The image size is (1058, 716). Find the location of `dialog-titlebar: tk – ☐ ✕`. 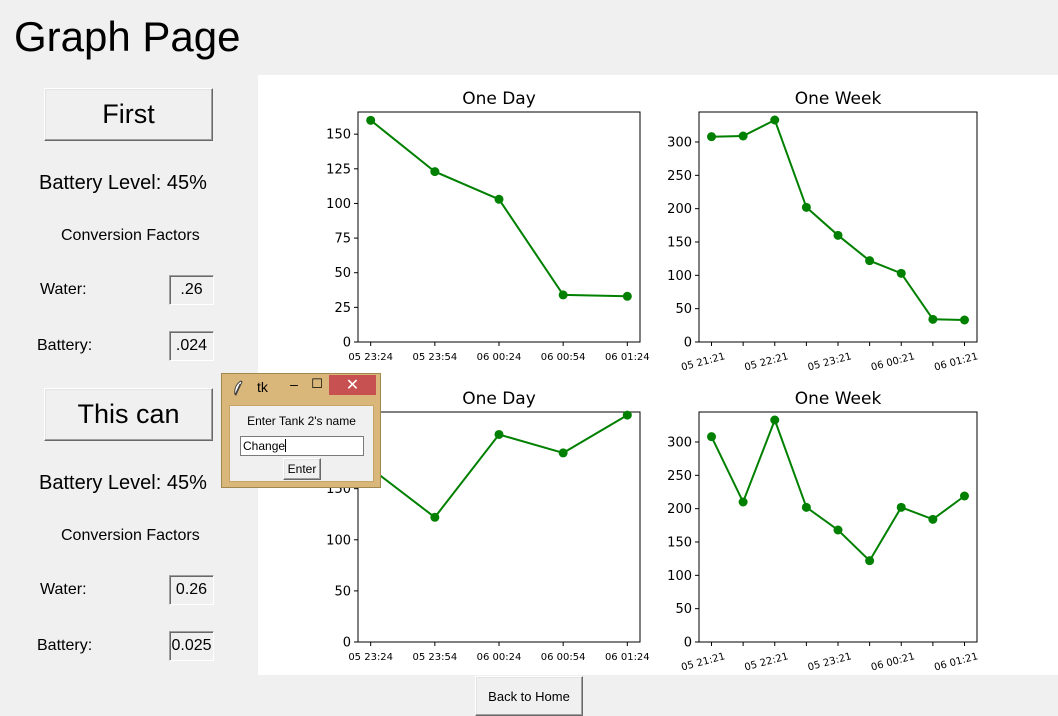

dialog-titlebar: tk – ☐ ✕ is located at coordinates (301, 388).